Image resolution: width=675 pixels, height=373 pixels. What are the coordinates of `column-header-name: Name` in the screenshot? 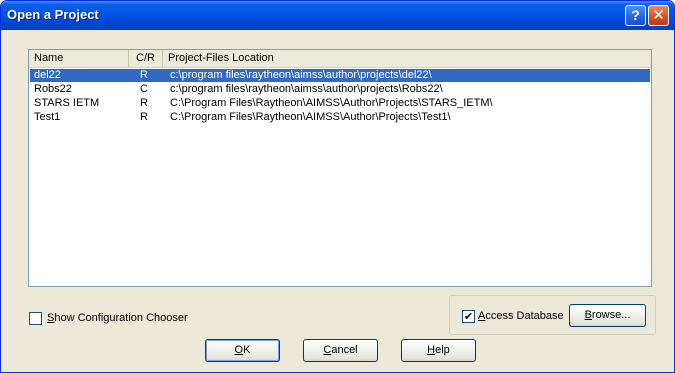 It's located at (79, 58).